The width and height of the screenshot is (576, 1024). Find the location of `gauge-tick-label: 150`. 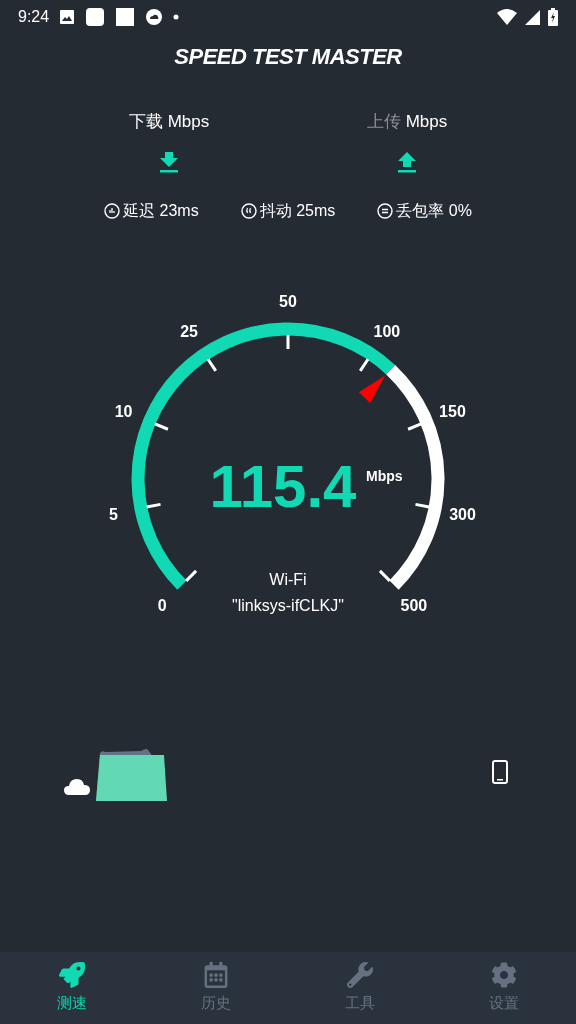

gauge-tick-label: 150 is located at coordinates (452, 411).